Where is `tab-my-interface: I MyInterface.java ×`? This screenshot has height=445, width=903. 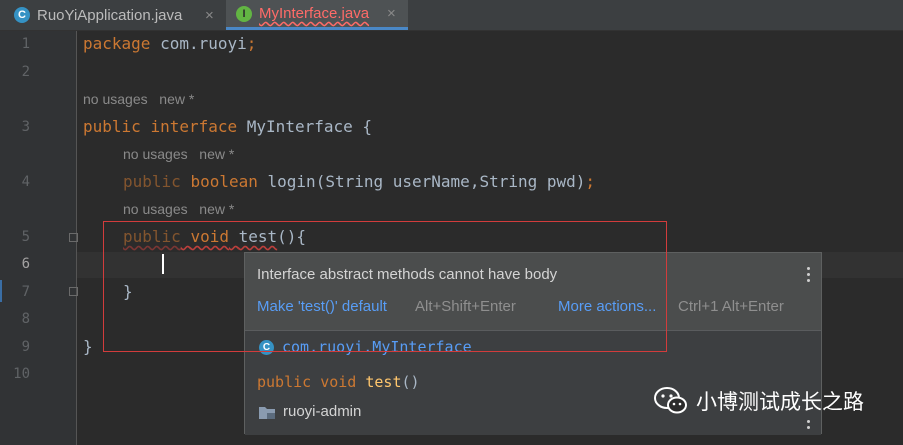
tab-my-interface: I MyInterface.java × is located at coordinates (317, 15).